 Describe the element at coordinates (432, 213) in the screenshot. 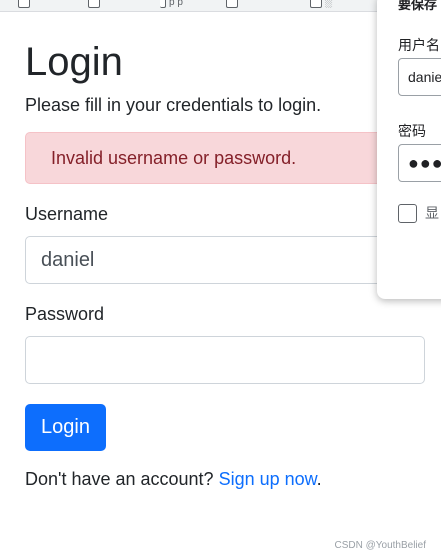

I see `show-password-label: 显` at that location.